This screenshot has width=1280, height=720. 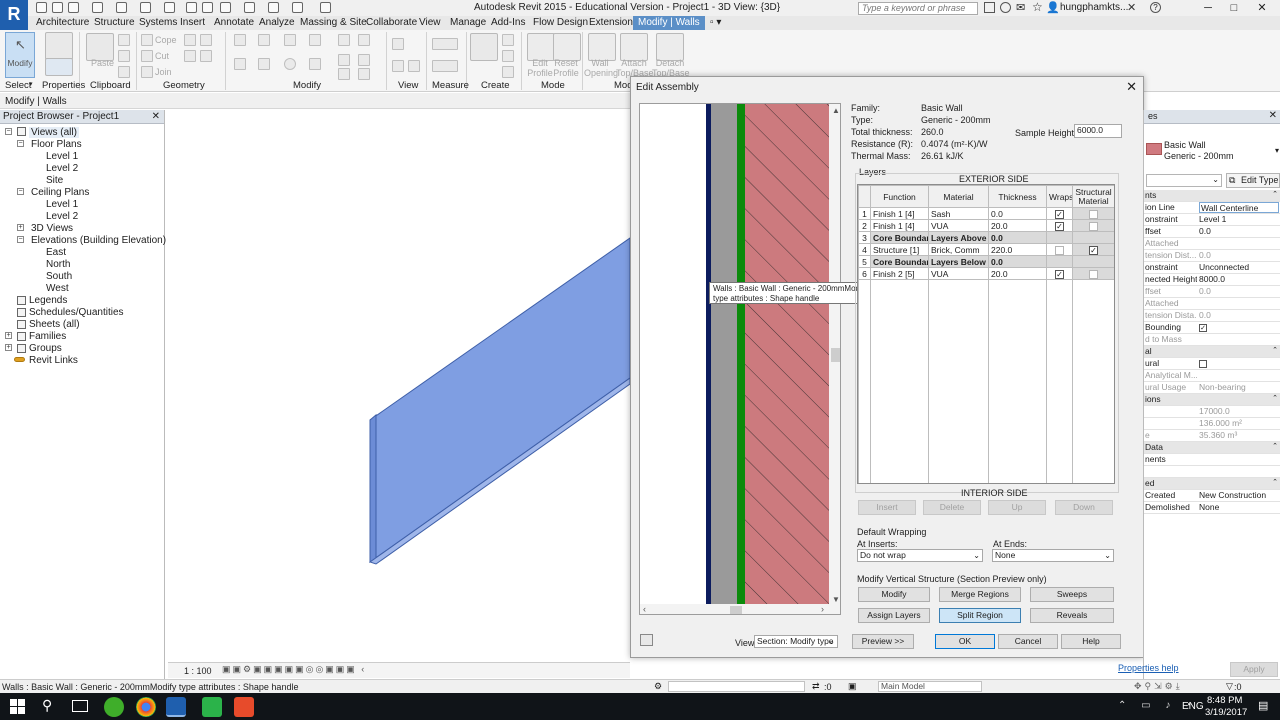 I want to click on property-row: ion Line Wall Centerline, so click(x=1212, y=208).